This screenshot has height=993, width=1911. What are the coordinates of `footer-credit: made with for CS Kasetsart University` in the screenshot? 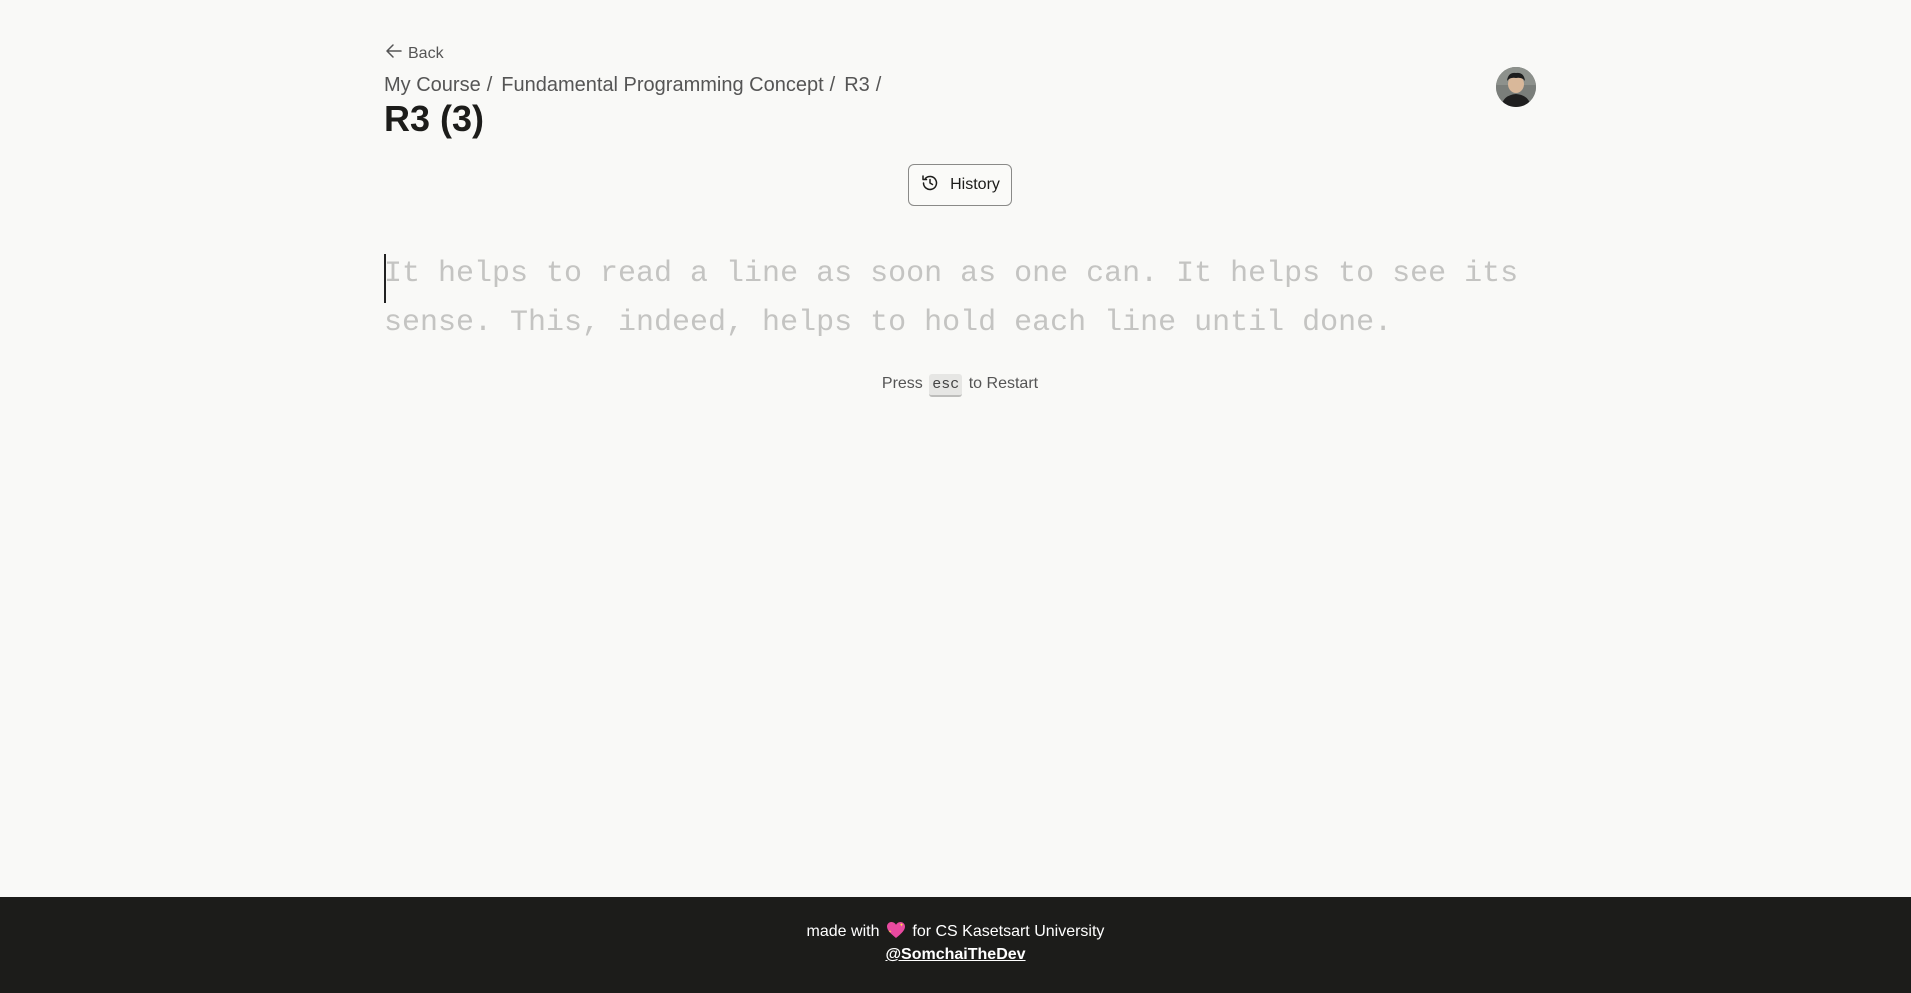 It's located at (955, 931).